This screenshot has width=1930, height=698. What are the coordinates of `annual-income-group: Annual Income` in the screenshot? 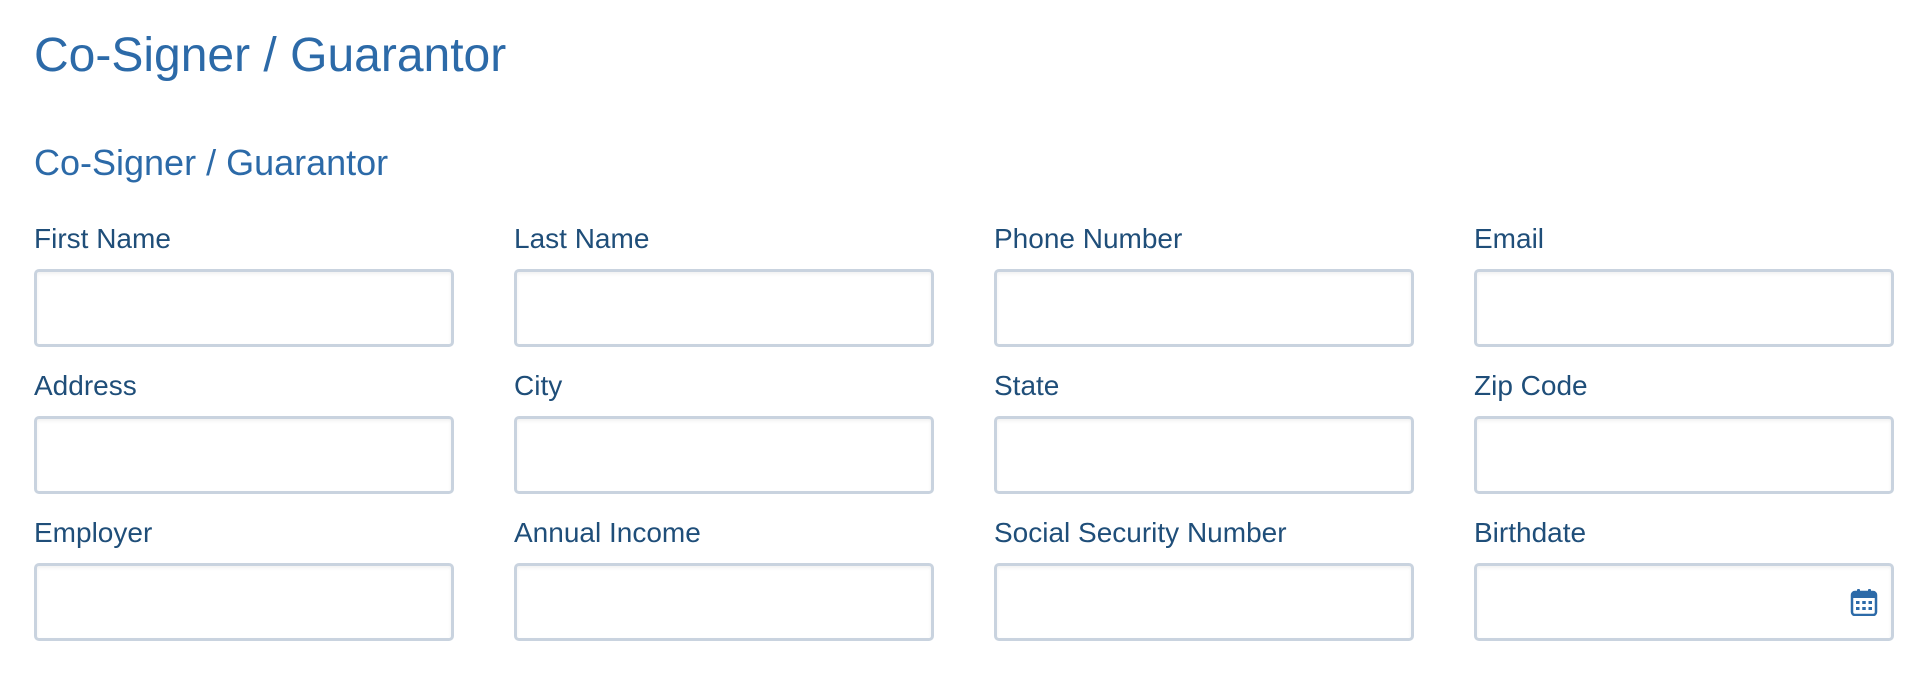 It's located at (724, 589).